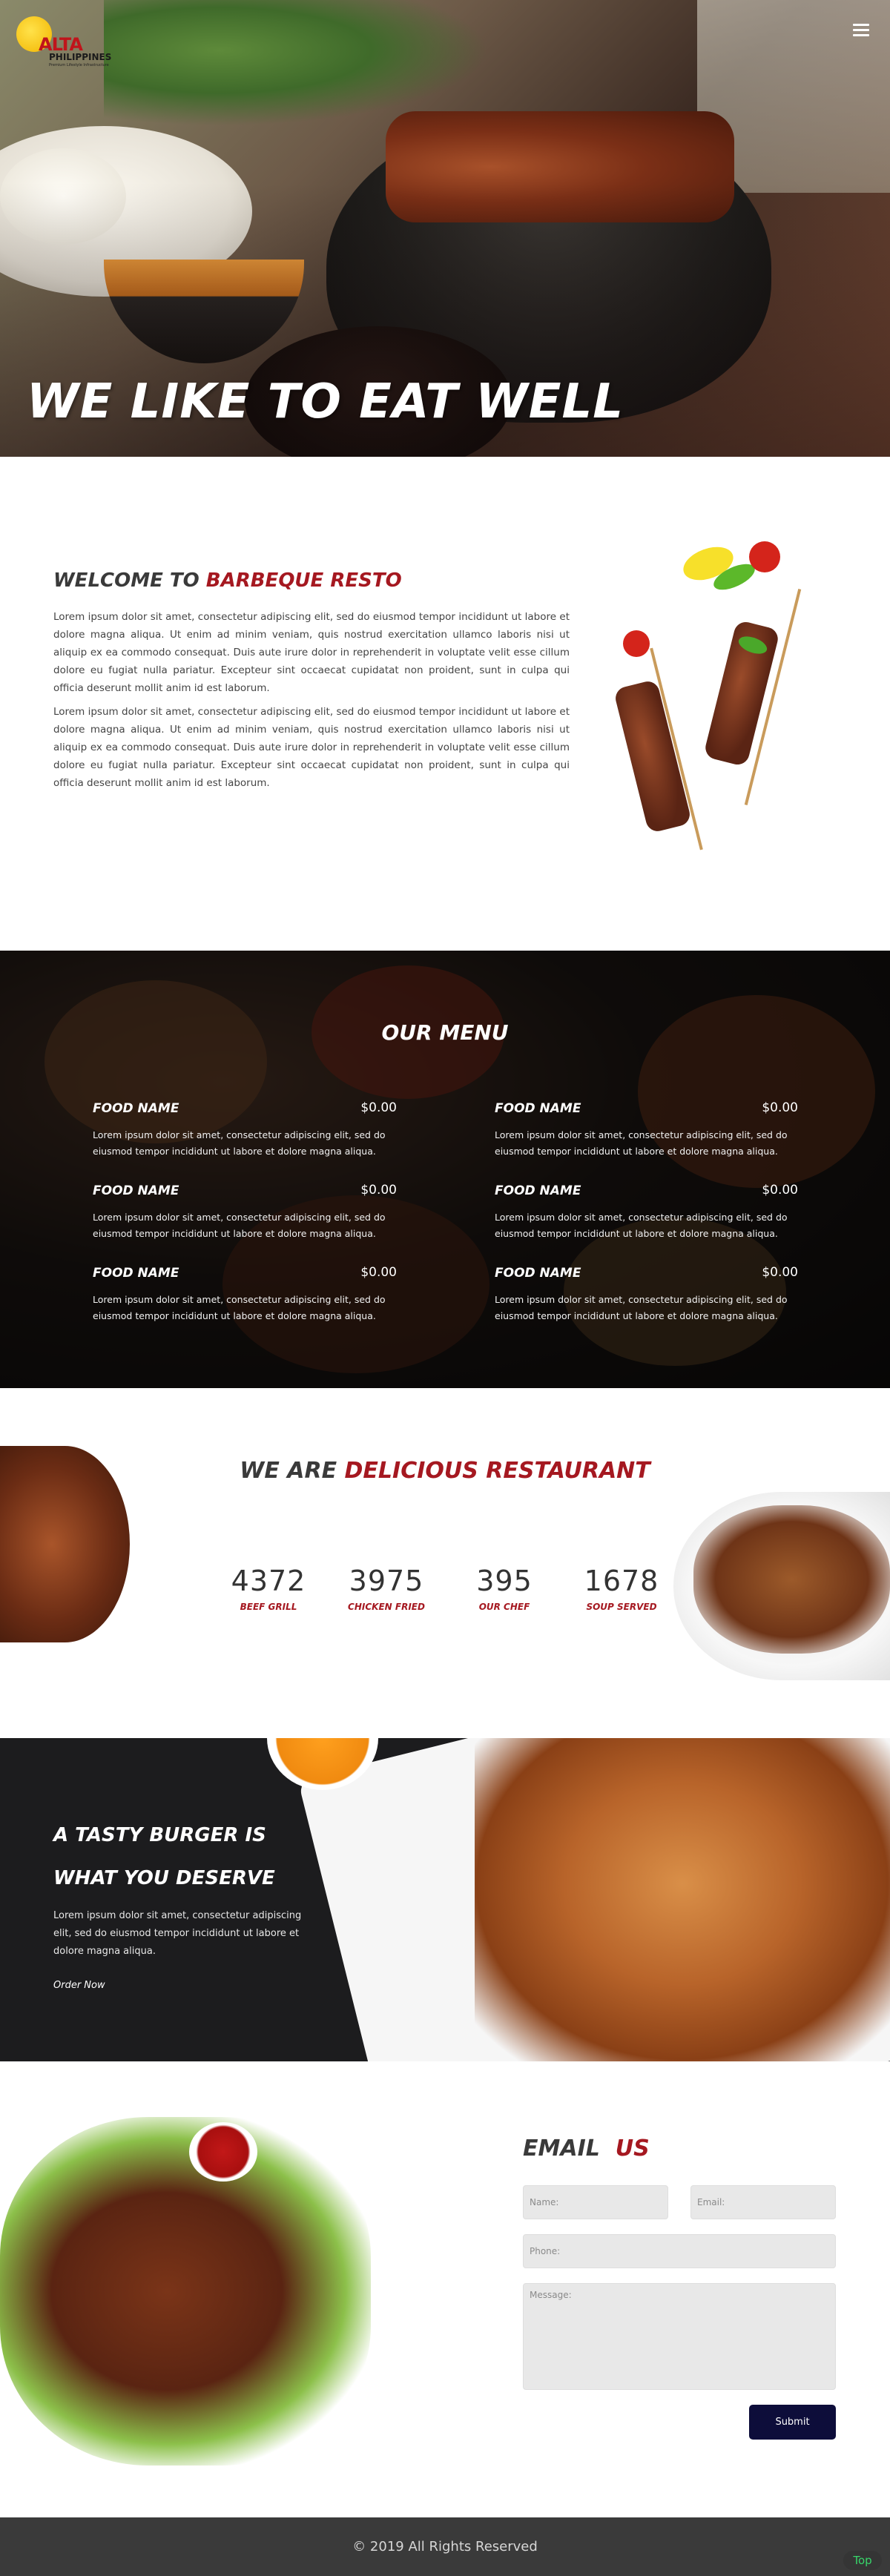  Describe the element at coordinates (497, 1471) in the screenshot. I see `delicious-heading-accent: DELICIOUS RESTAURANT` at that location.